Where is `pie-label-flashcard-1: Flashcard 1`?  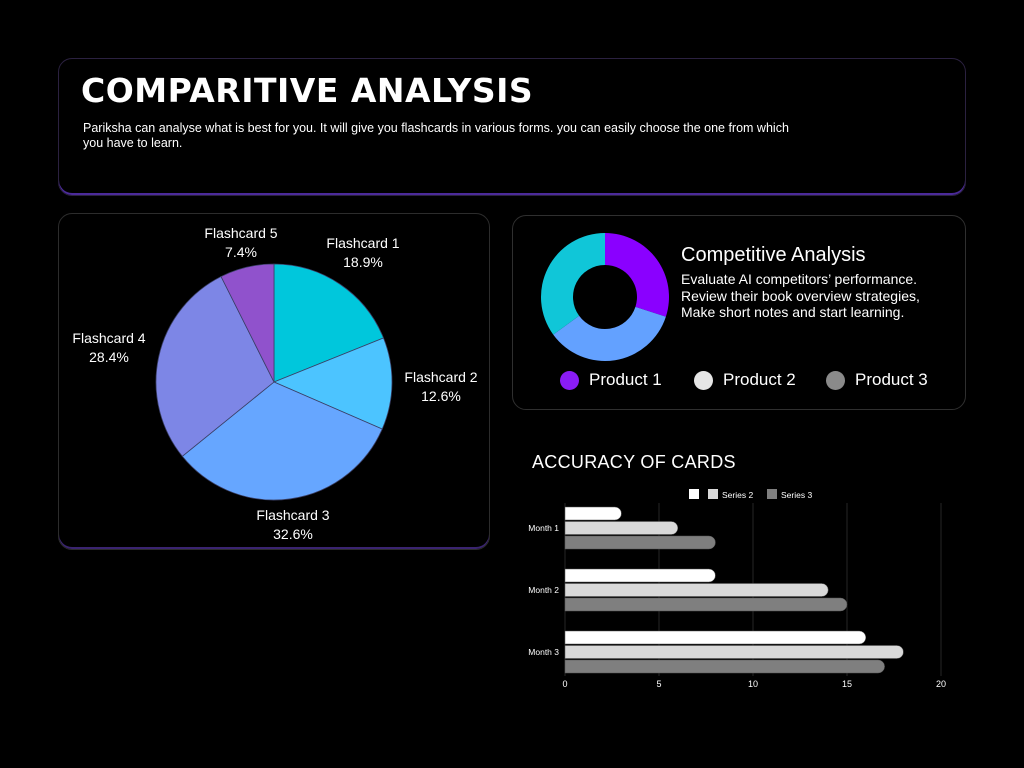 pie-label-flashcard-1: Flashcard 1 is located at coordinates (362, 243).